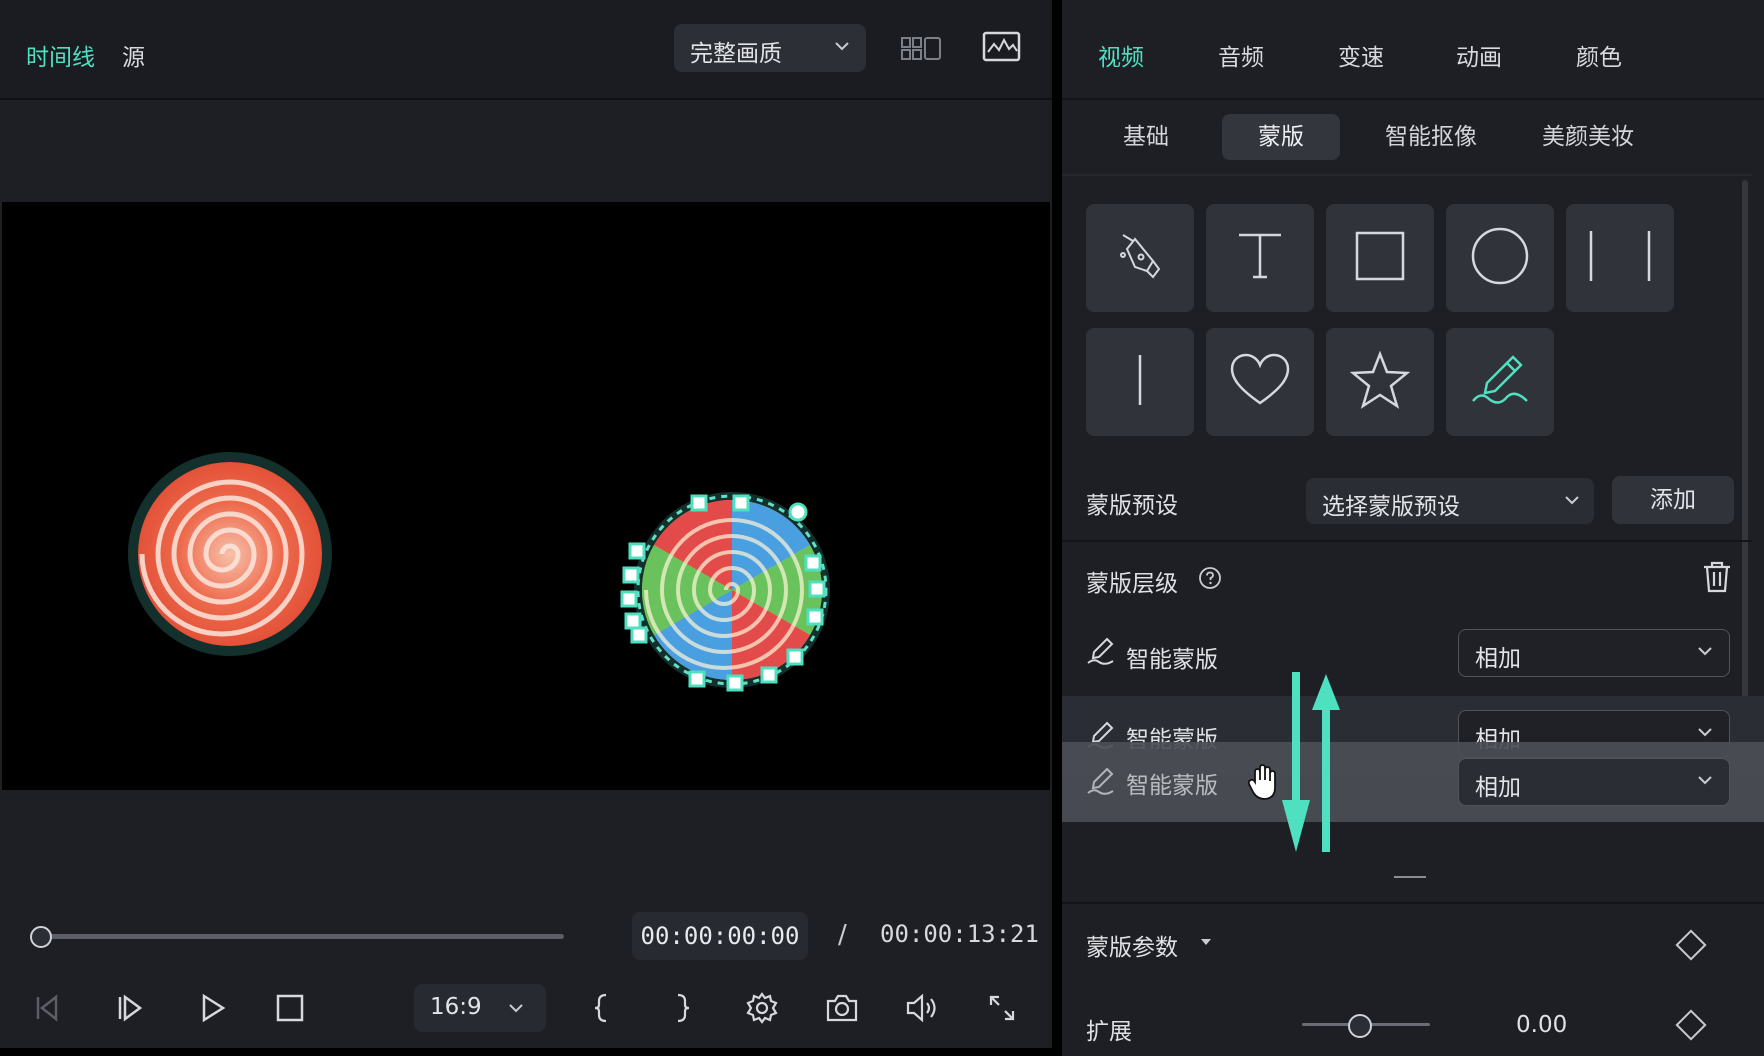 The image size is (1764, 1056). Describe the element at coordinates (1588, 137) in the screenshot. I see `subtab-beauty: 美颜美妆` at that location.